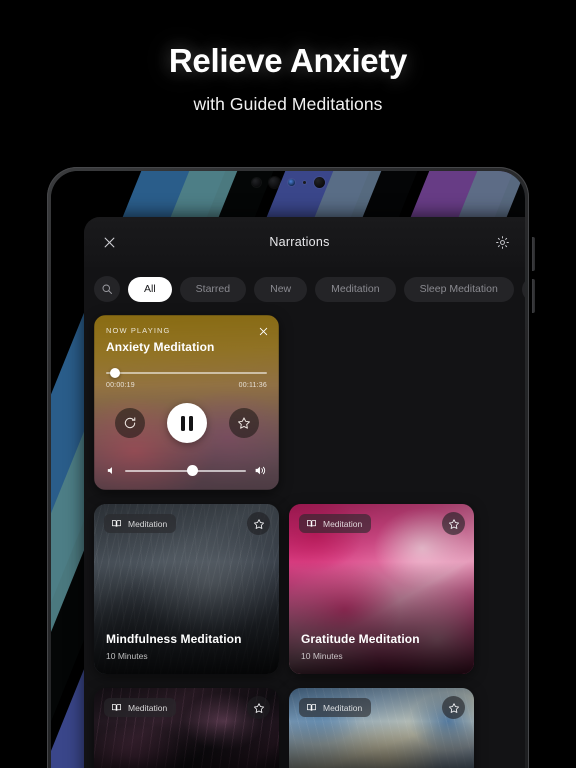 This screenshot has width=576, height=768. What do you see at coordinates (263, 333) in the screenshot?
I see `close-icon` at bounding box center [263, 333].